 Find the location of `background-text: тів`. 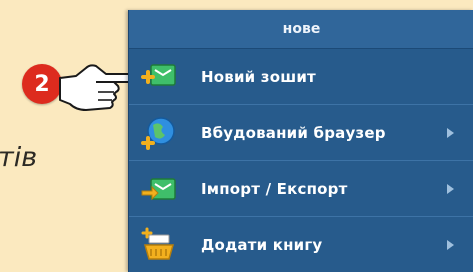

background-text: тів is located at coordinates (19, 157).